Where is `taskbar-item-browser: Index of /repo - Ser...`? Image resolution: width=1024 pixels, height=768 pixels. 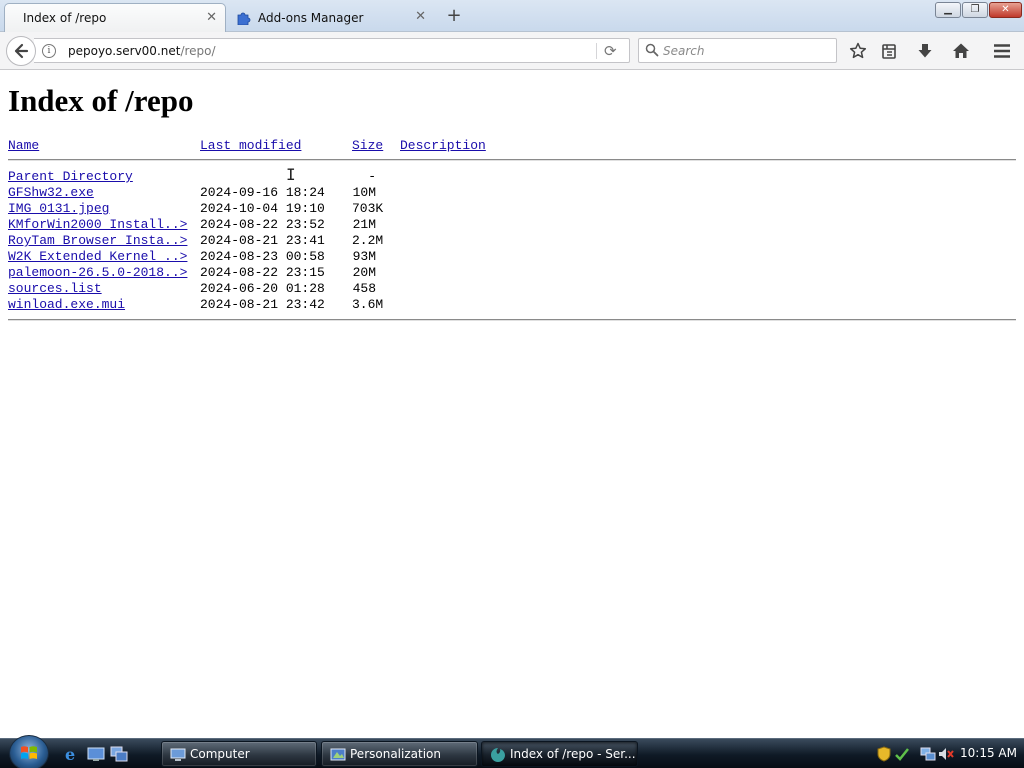
taskbar-item-browser: Index of /repo - Ser... is located at coordinates (559, 754).